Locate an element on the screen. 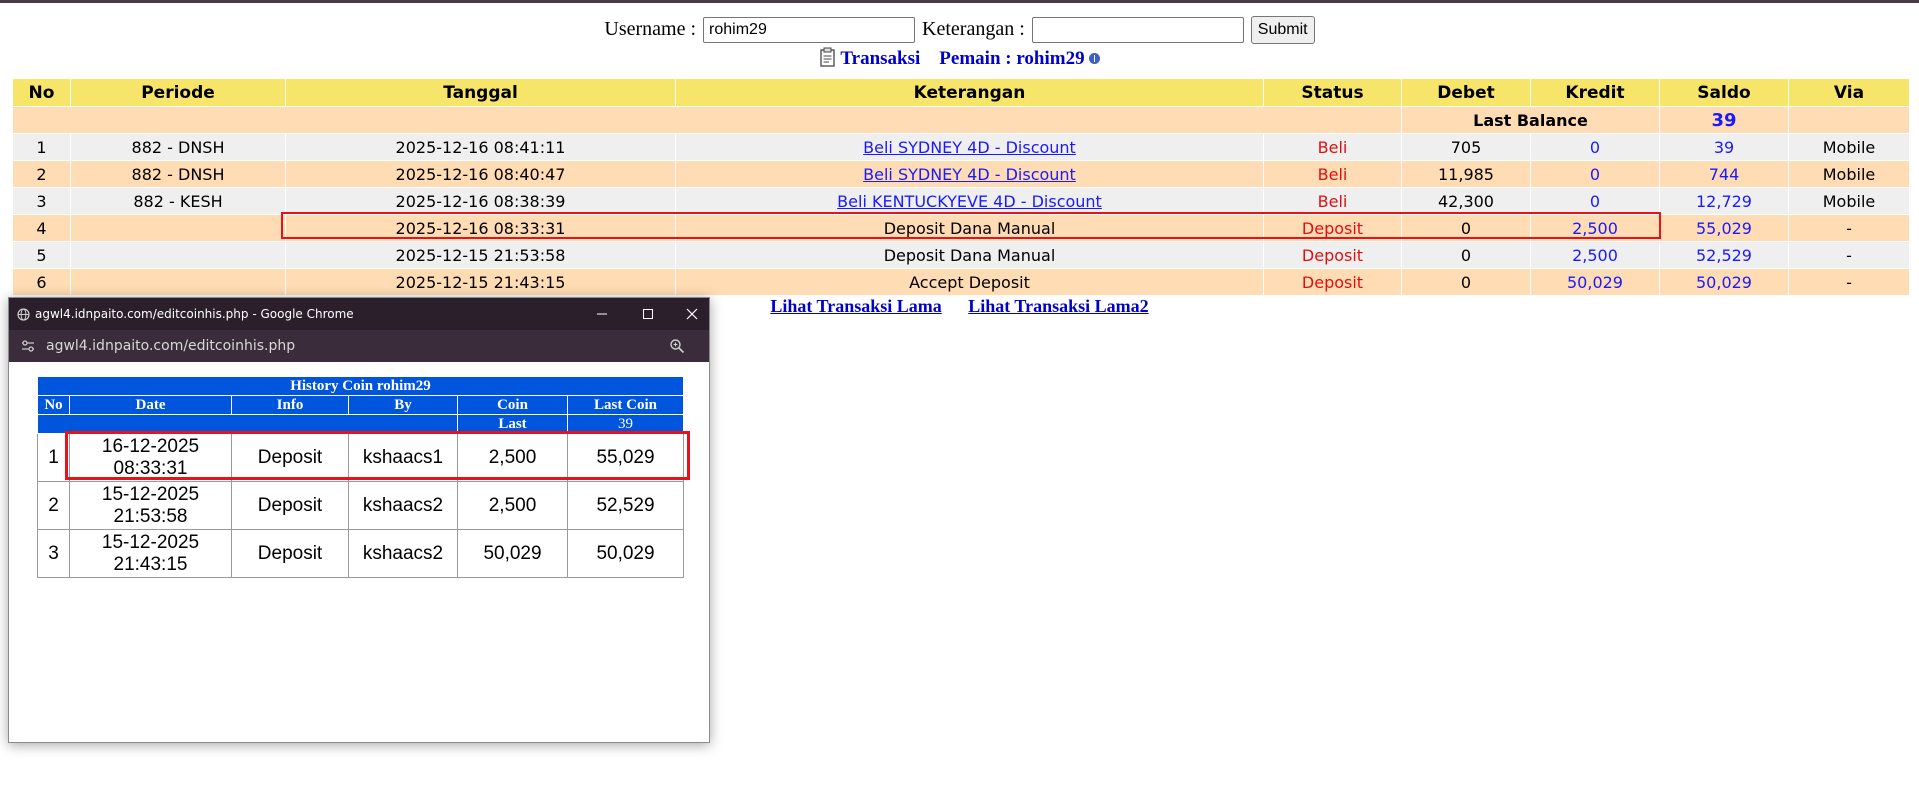 The image size is (1919, 809). cell-keterangan: Beli SYDNEY 4D - Discount is located at coordinates (969, 147).